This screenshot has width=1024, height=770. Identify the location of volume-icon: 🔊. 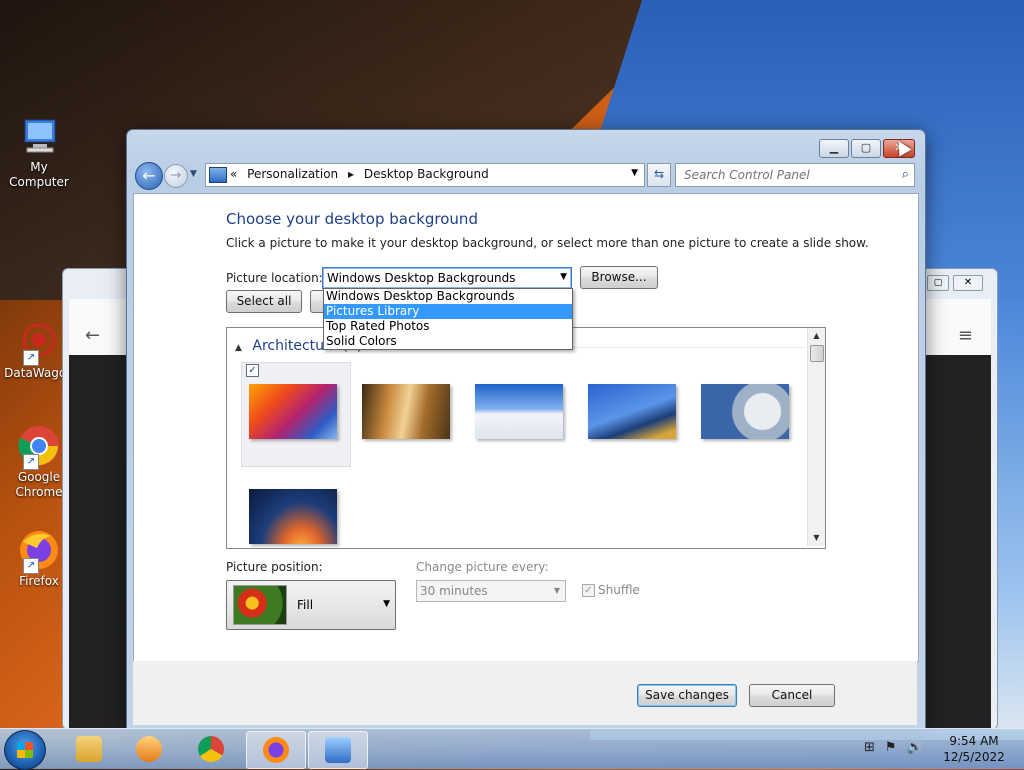
(915, 747).